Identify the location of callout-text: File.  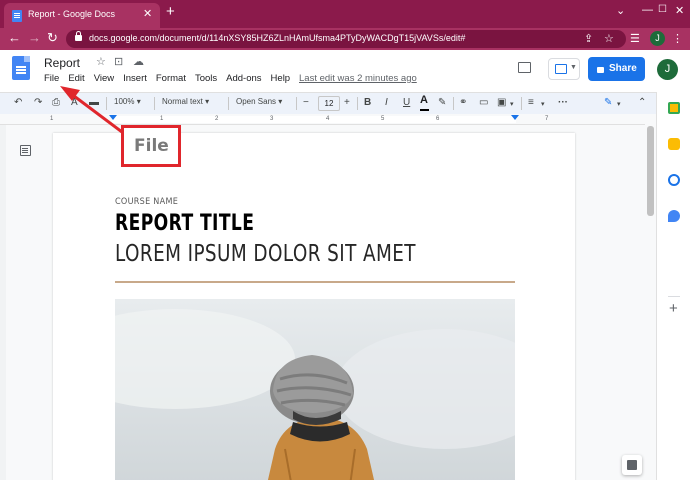
(151, 146).